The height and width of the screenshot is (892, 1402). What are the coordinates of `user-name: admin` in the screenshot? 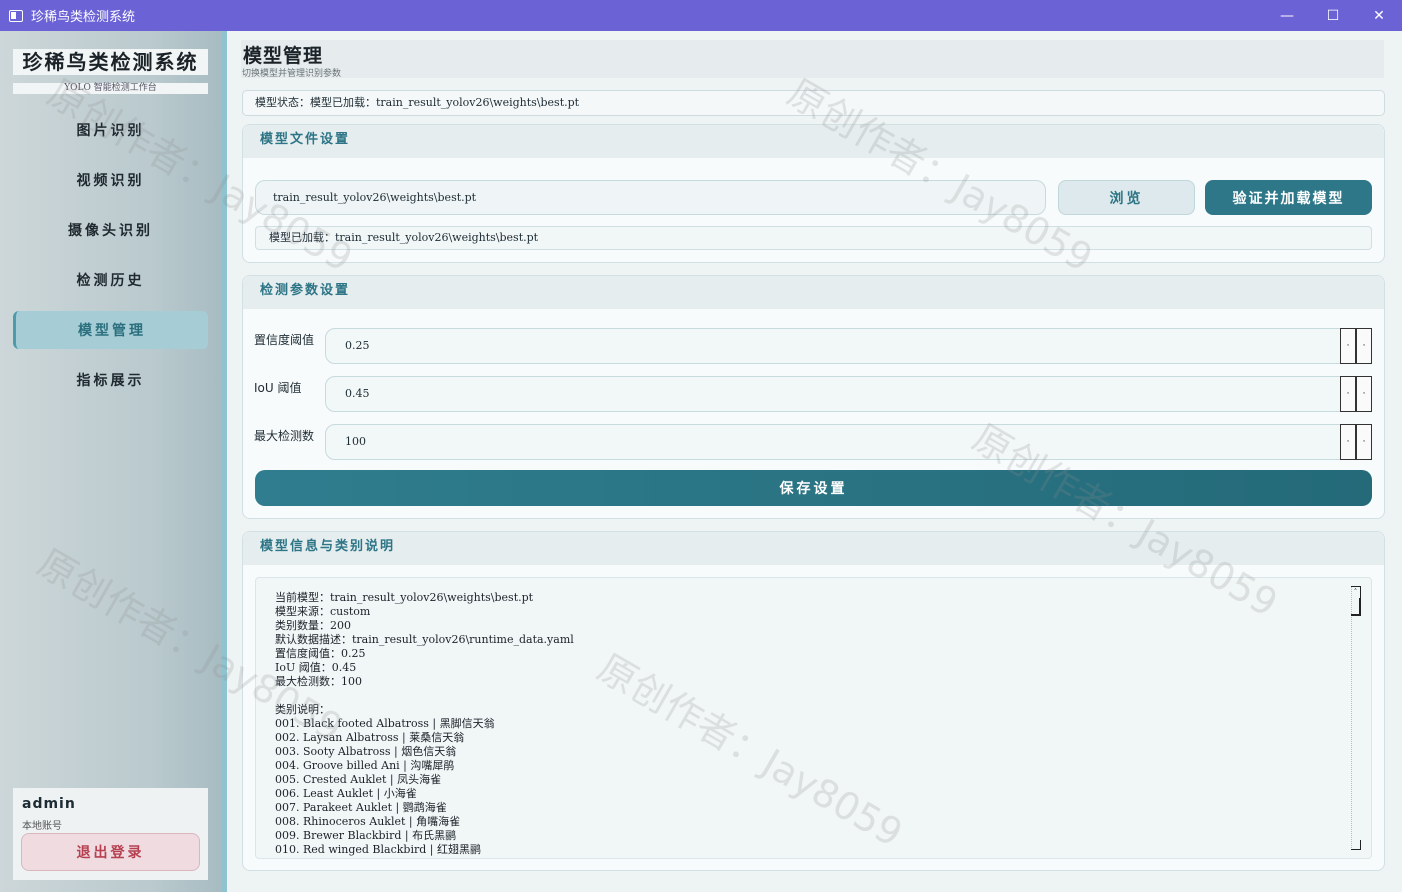 It's located at (49, 804).